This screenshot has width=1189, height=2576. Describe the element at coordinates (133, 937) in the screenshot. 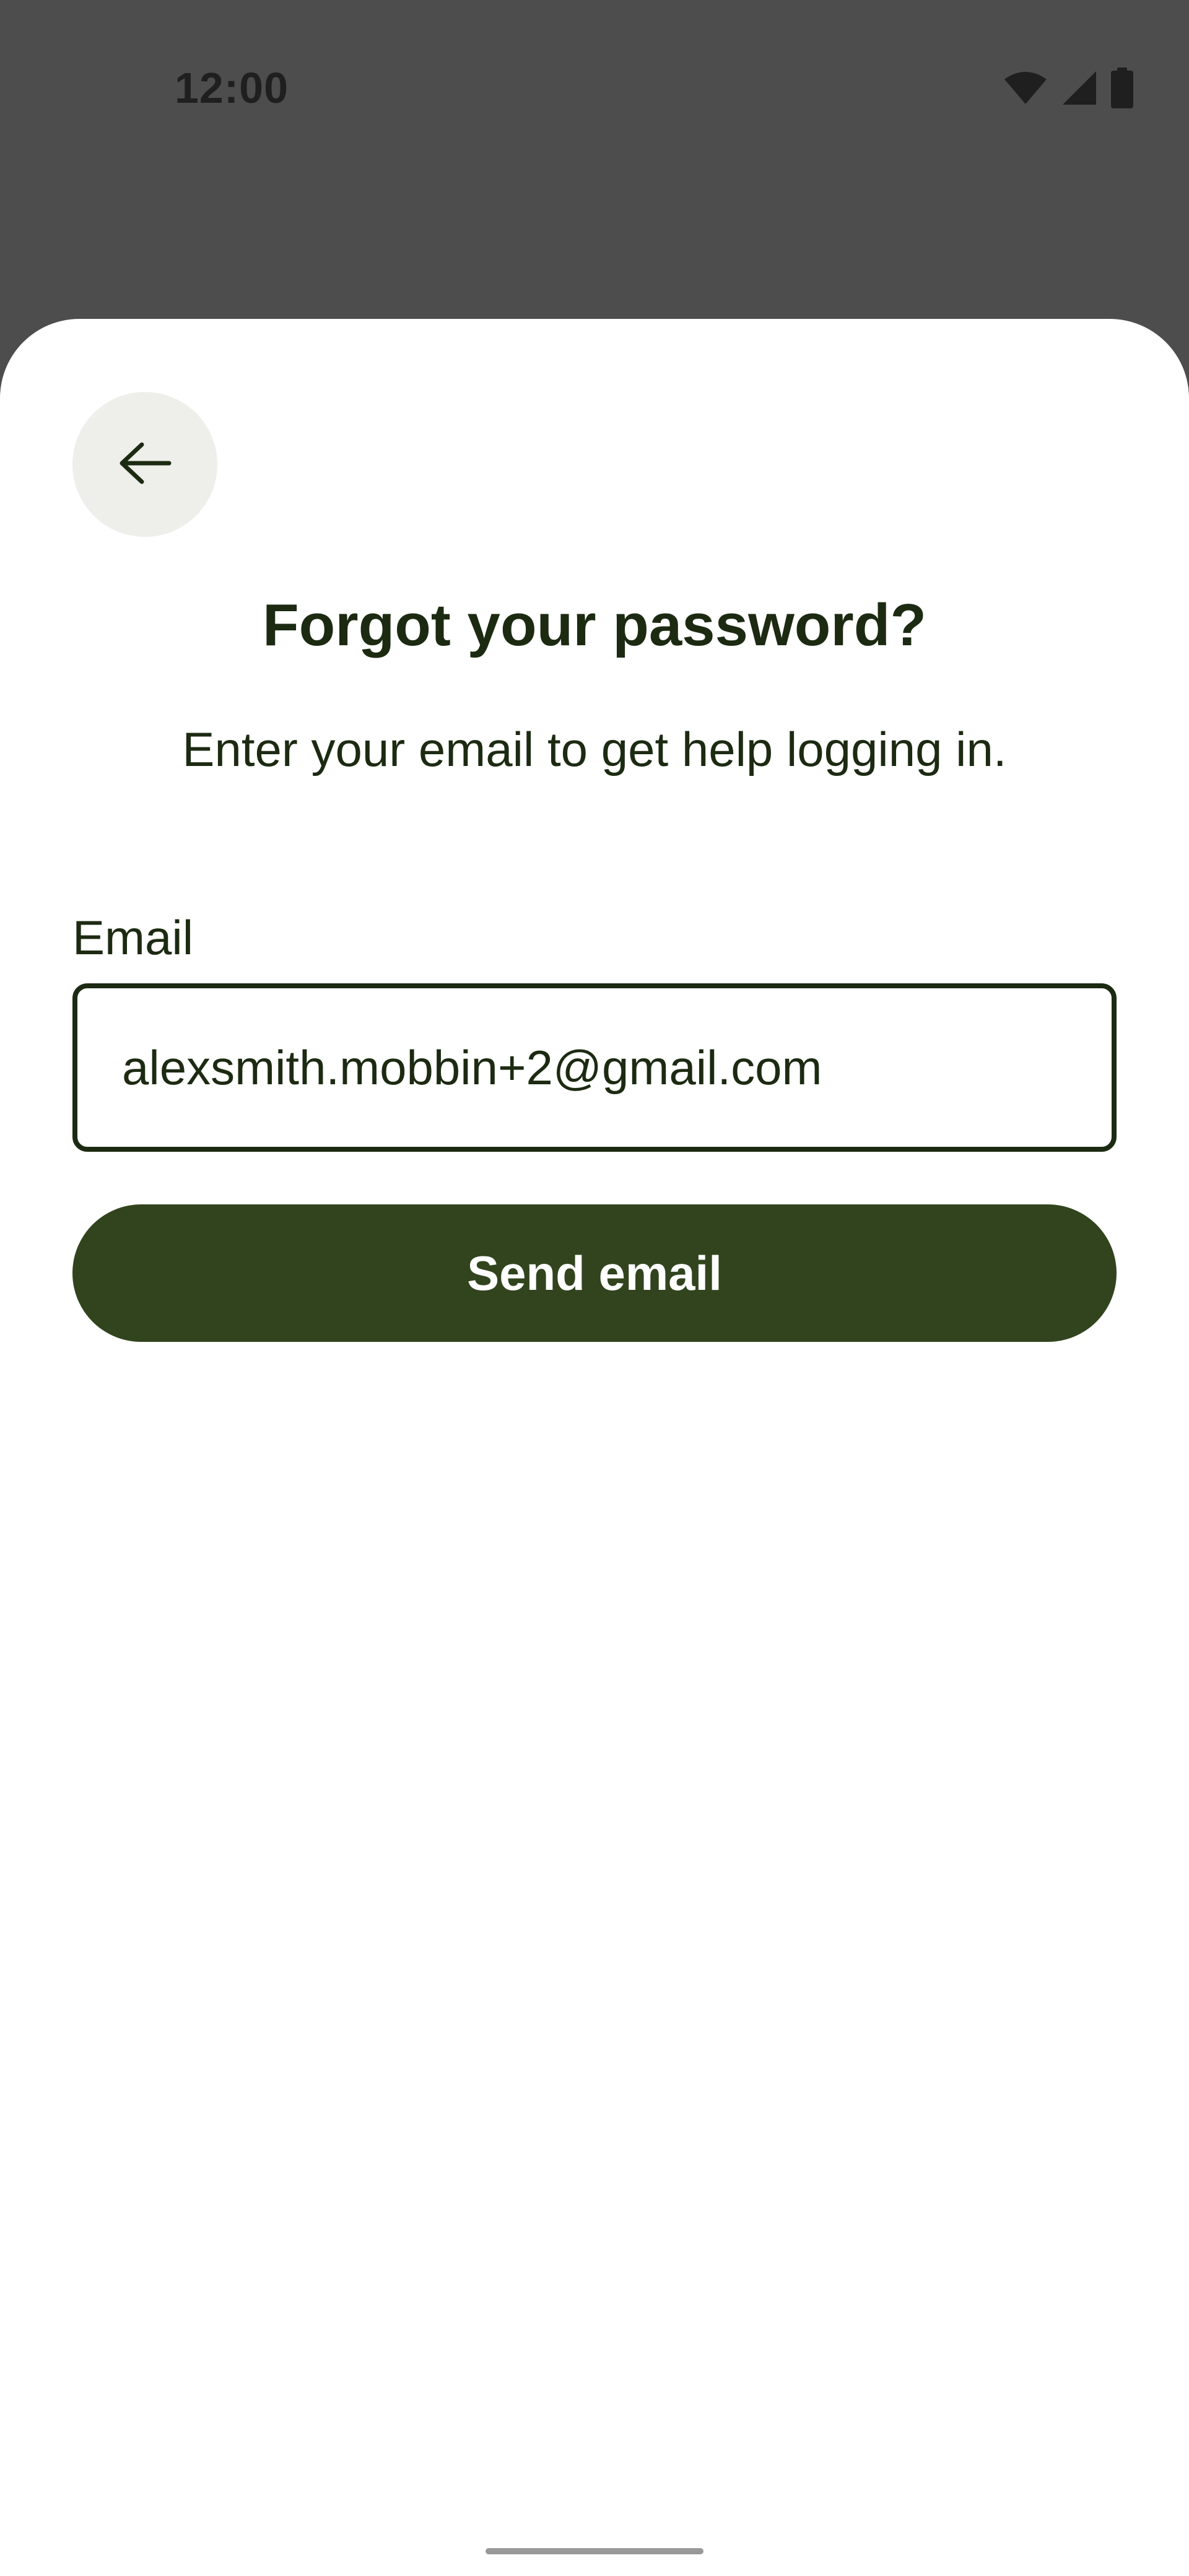

I see `email-label: Email` at that location.